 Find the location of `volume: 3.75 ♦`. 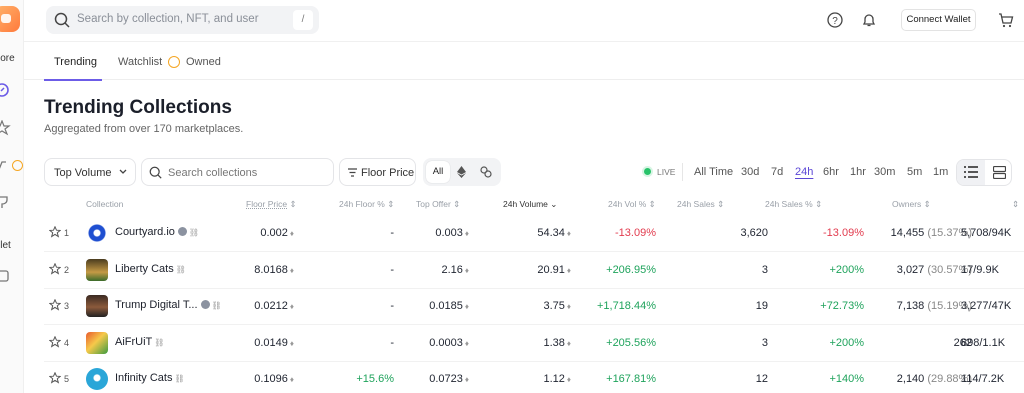

volume: 3.75 ♦ is located at coordinates (557, 306).